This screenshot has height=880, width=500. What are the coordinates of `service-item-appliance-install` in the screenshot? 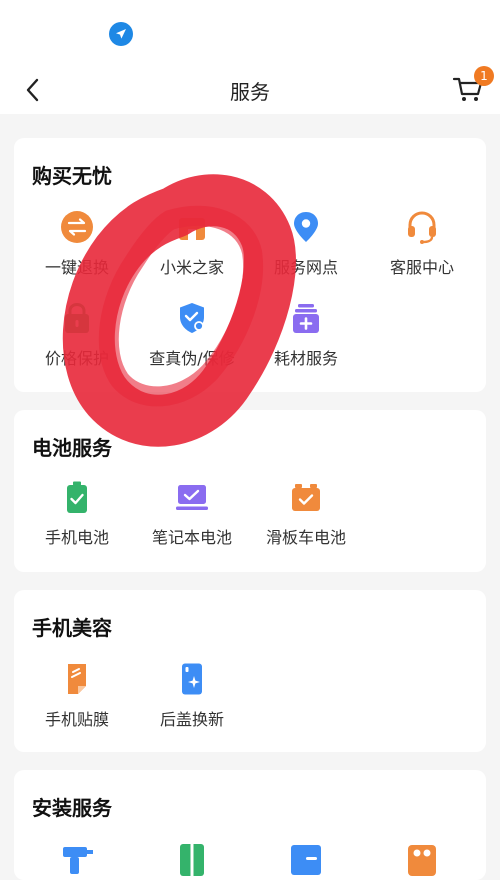 It's located at (422, 859).